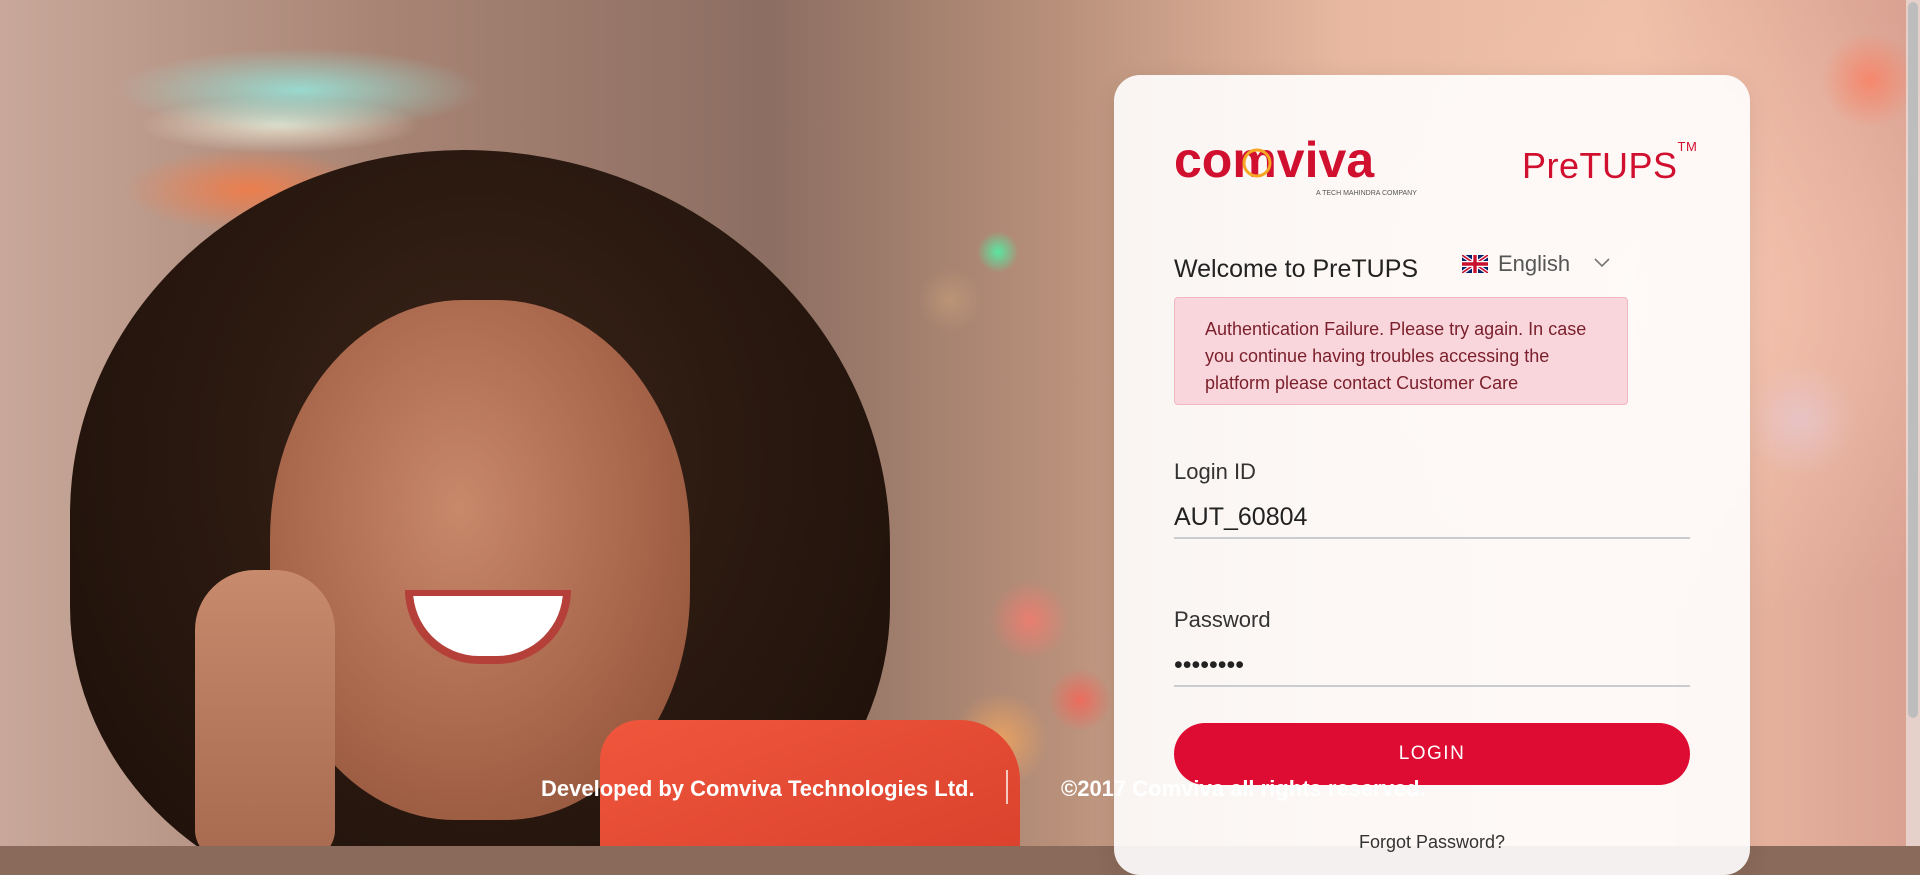 The width and height of the screenshot is (1920, 875). I want to click on language-label: English, so click(1534, 263).